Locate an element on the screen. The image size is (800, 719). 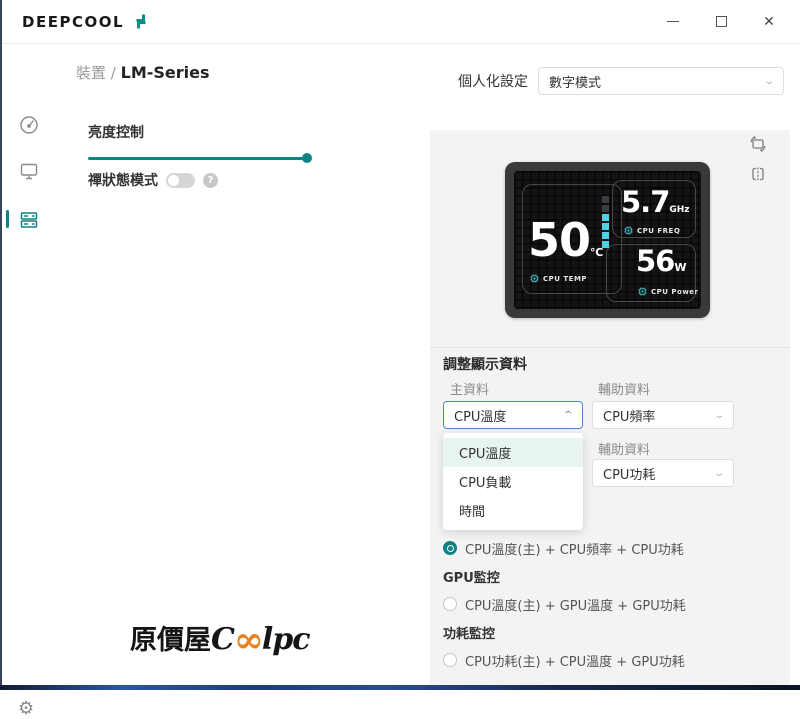
personalization-label: 個人化設定 is located at coordinates (493, 82).